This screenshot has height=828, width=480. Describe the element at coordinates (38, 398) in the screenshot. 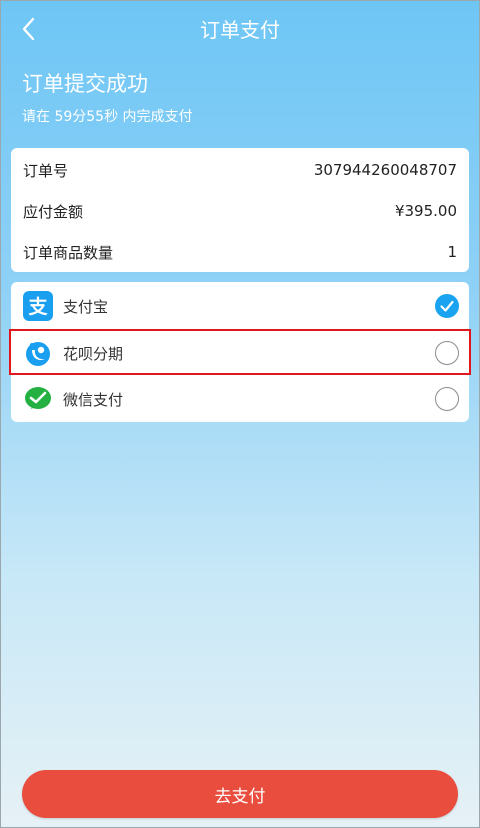

I see `wechat-pay-icon` at that location.